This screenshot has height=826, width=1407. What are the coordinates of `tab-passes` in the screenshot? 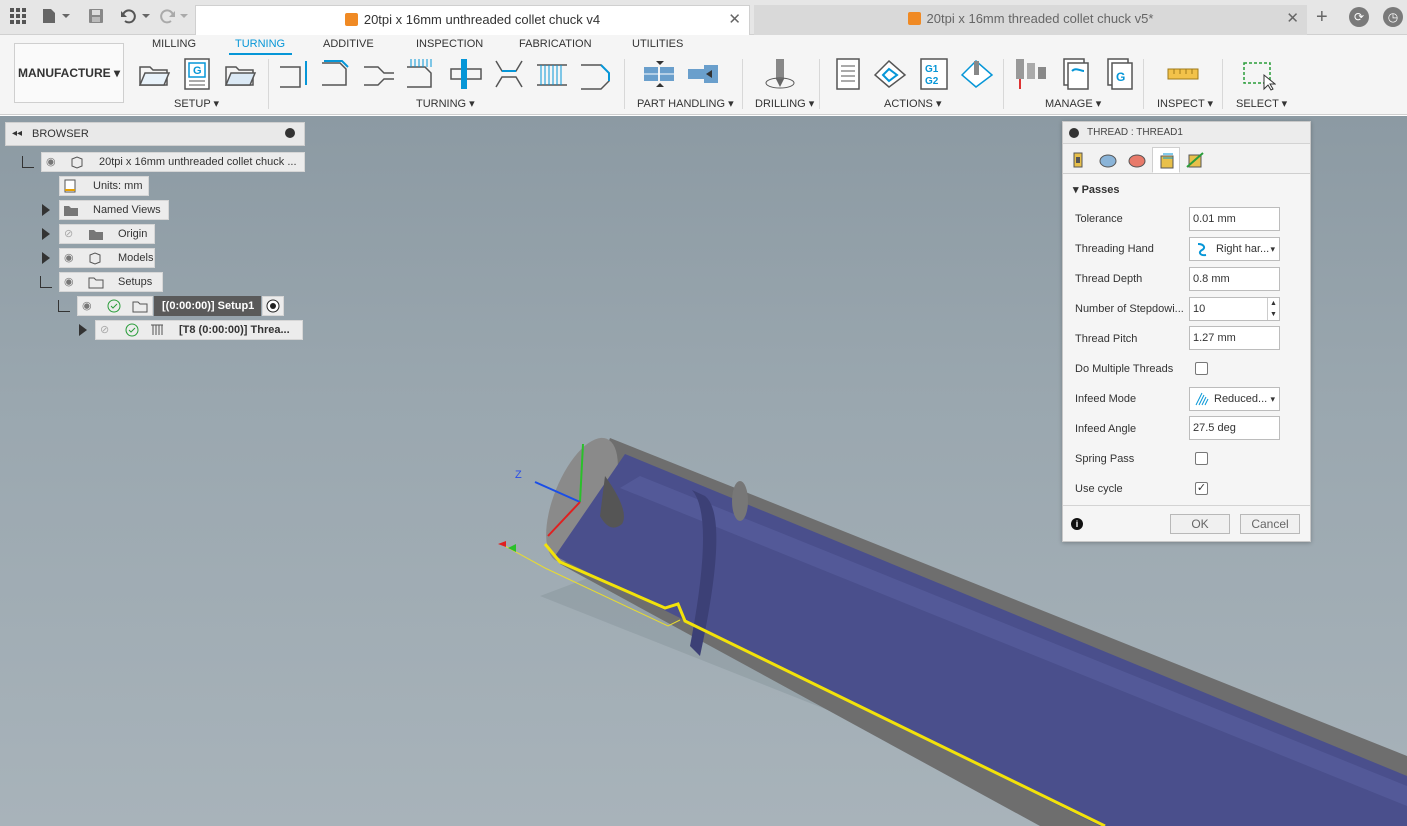 It's located at (1166, 160).